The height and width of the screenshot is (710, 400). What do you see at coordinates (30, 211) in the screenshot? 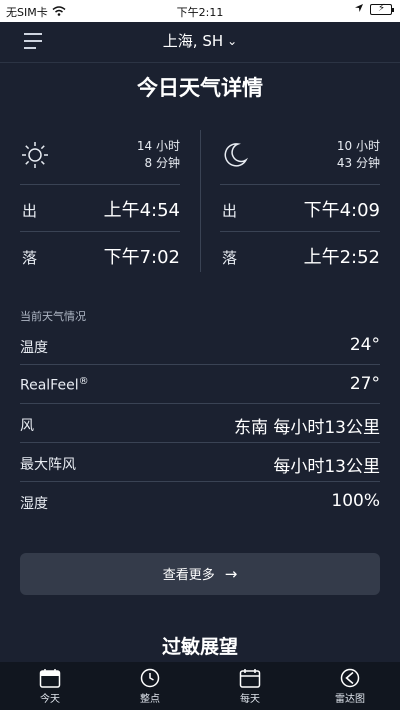
I see `sunrise-label: 出` at bounding box center [30, 211].